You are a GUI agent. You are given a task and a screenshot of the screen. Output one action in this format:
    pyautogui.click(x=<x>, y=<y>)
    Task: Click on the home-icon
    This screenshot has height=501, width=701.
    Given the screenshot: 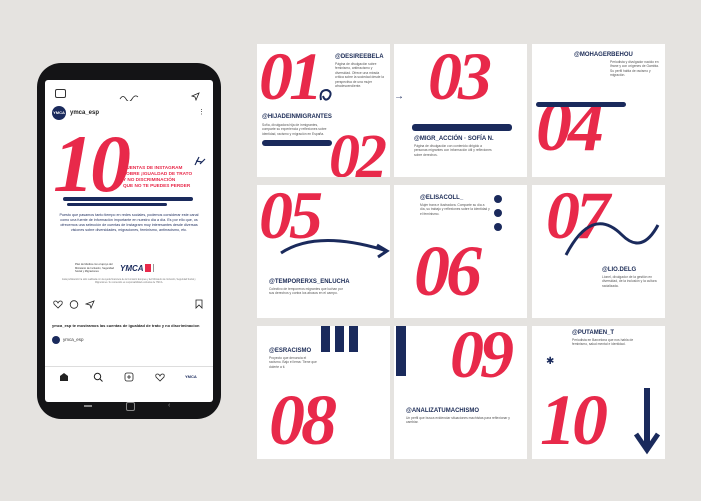 What is the action you would take?
    pyautogui.click(x=64, y=377)
    